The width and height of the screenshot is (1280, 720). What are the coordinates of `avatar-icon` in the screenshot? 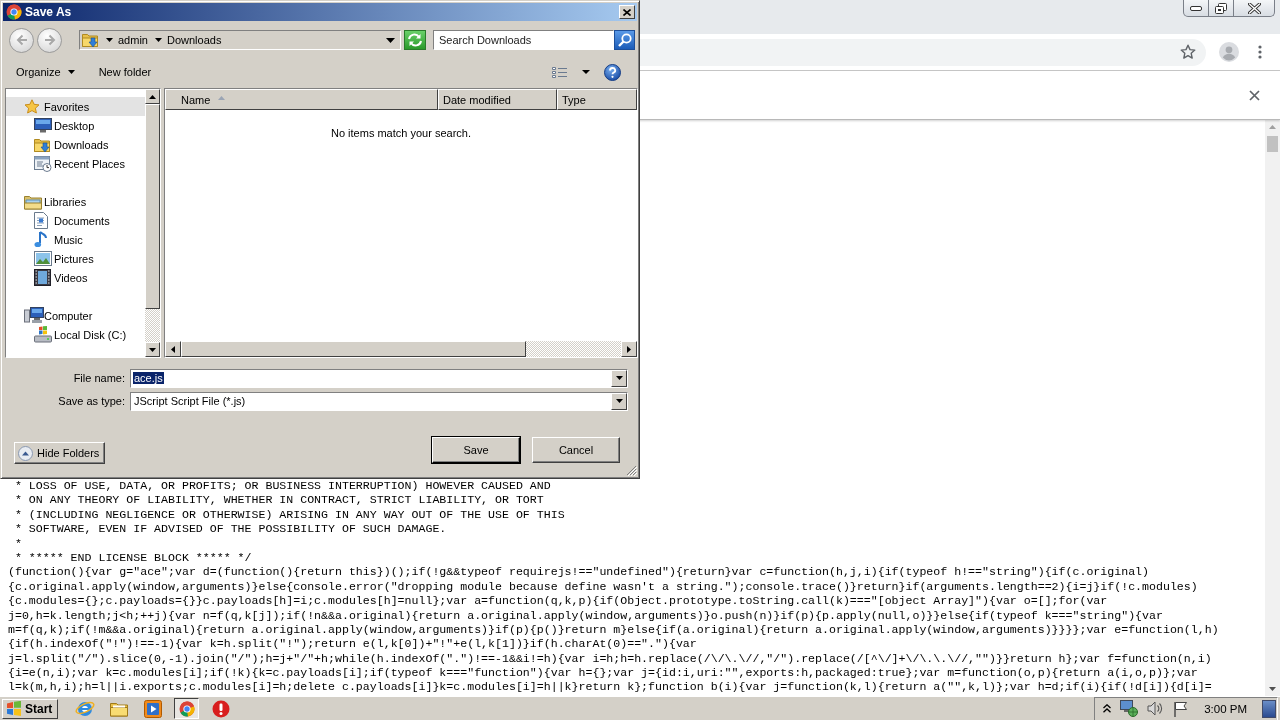 It's located at (1229, 52).